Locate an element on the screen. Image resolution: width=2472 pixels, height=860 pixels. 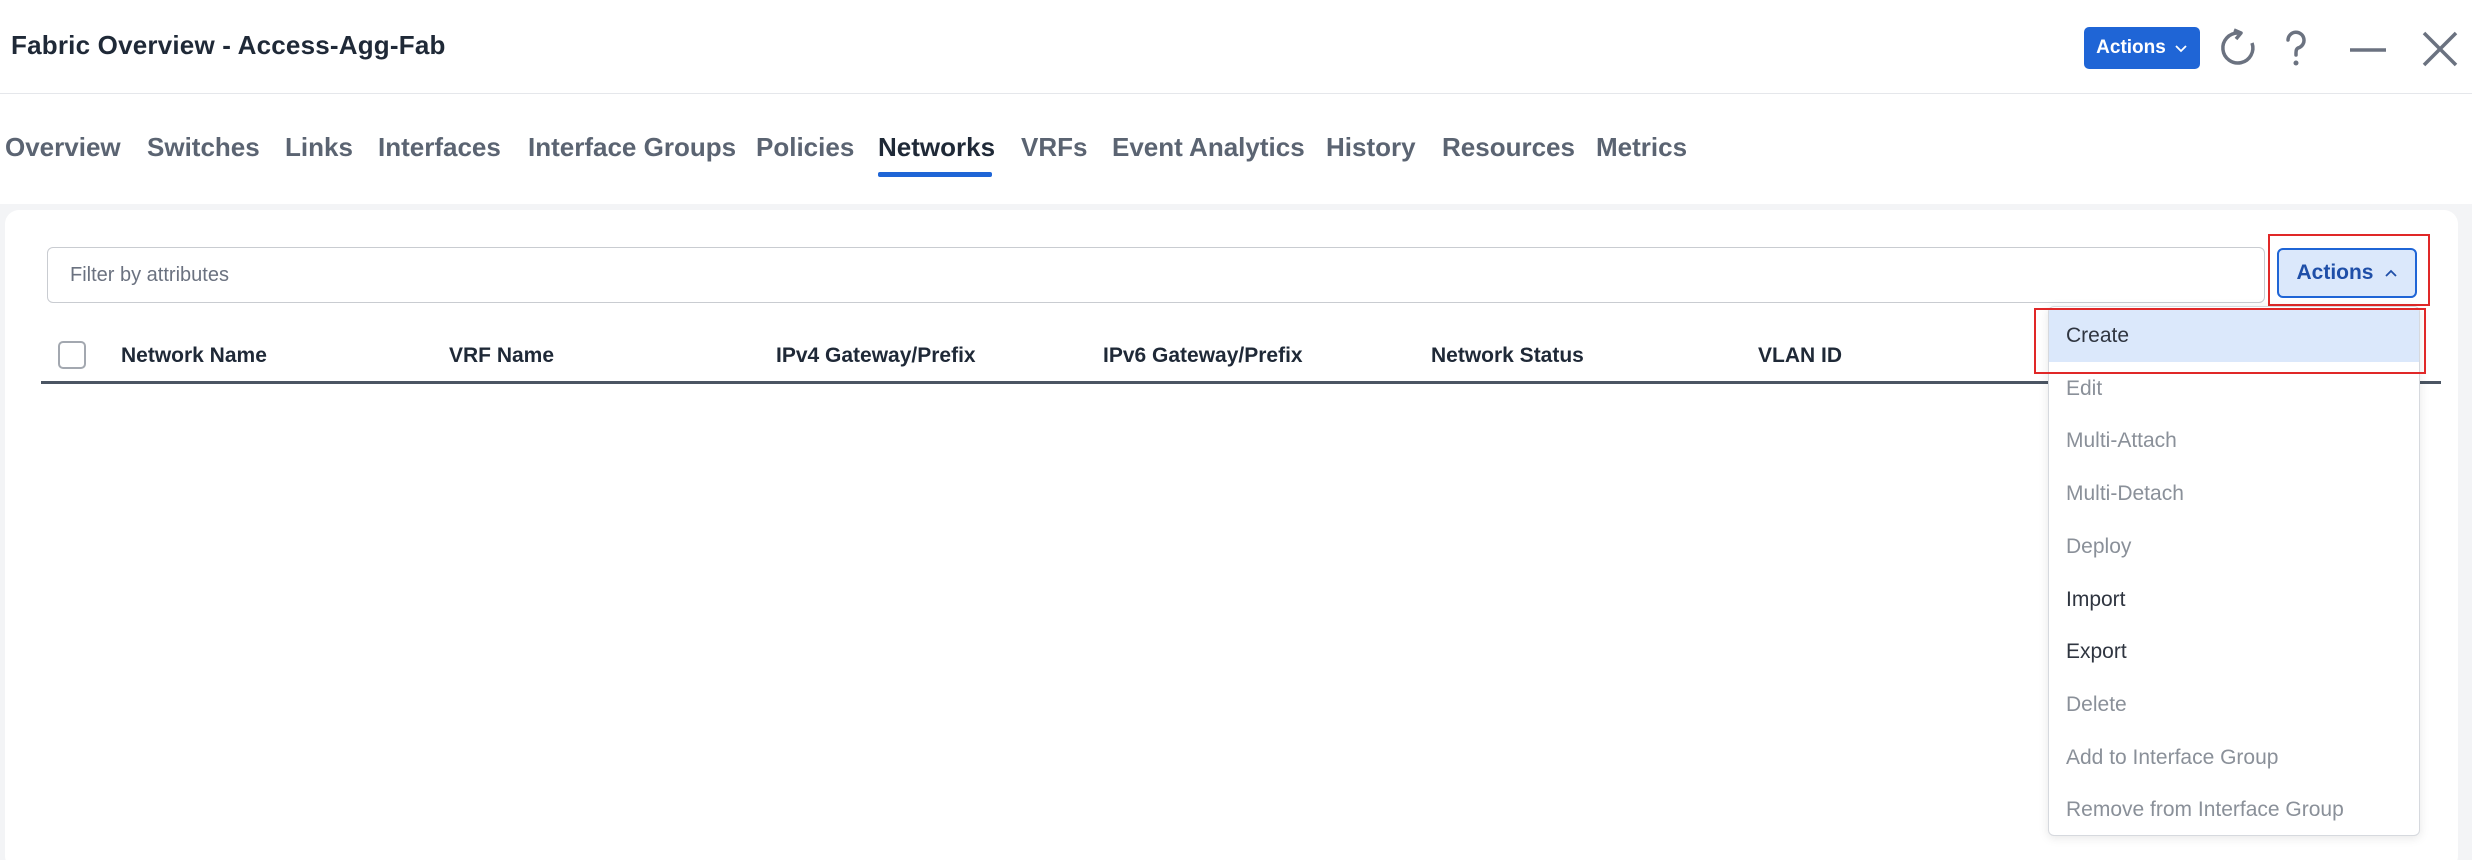
tab-event-analytics: Event Analytics is located at coordinates (1208, 147).